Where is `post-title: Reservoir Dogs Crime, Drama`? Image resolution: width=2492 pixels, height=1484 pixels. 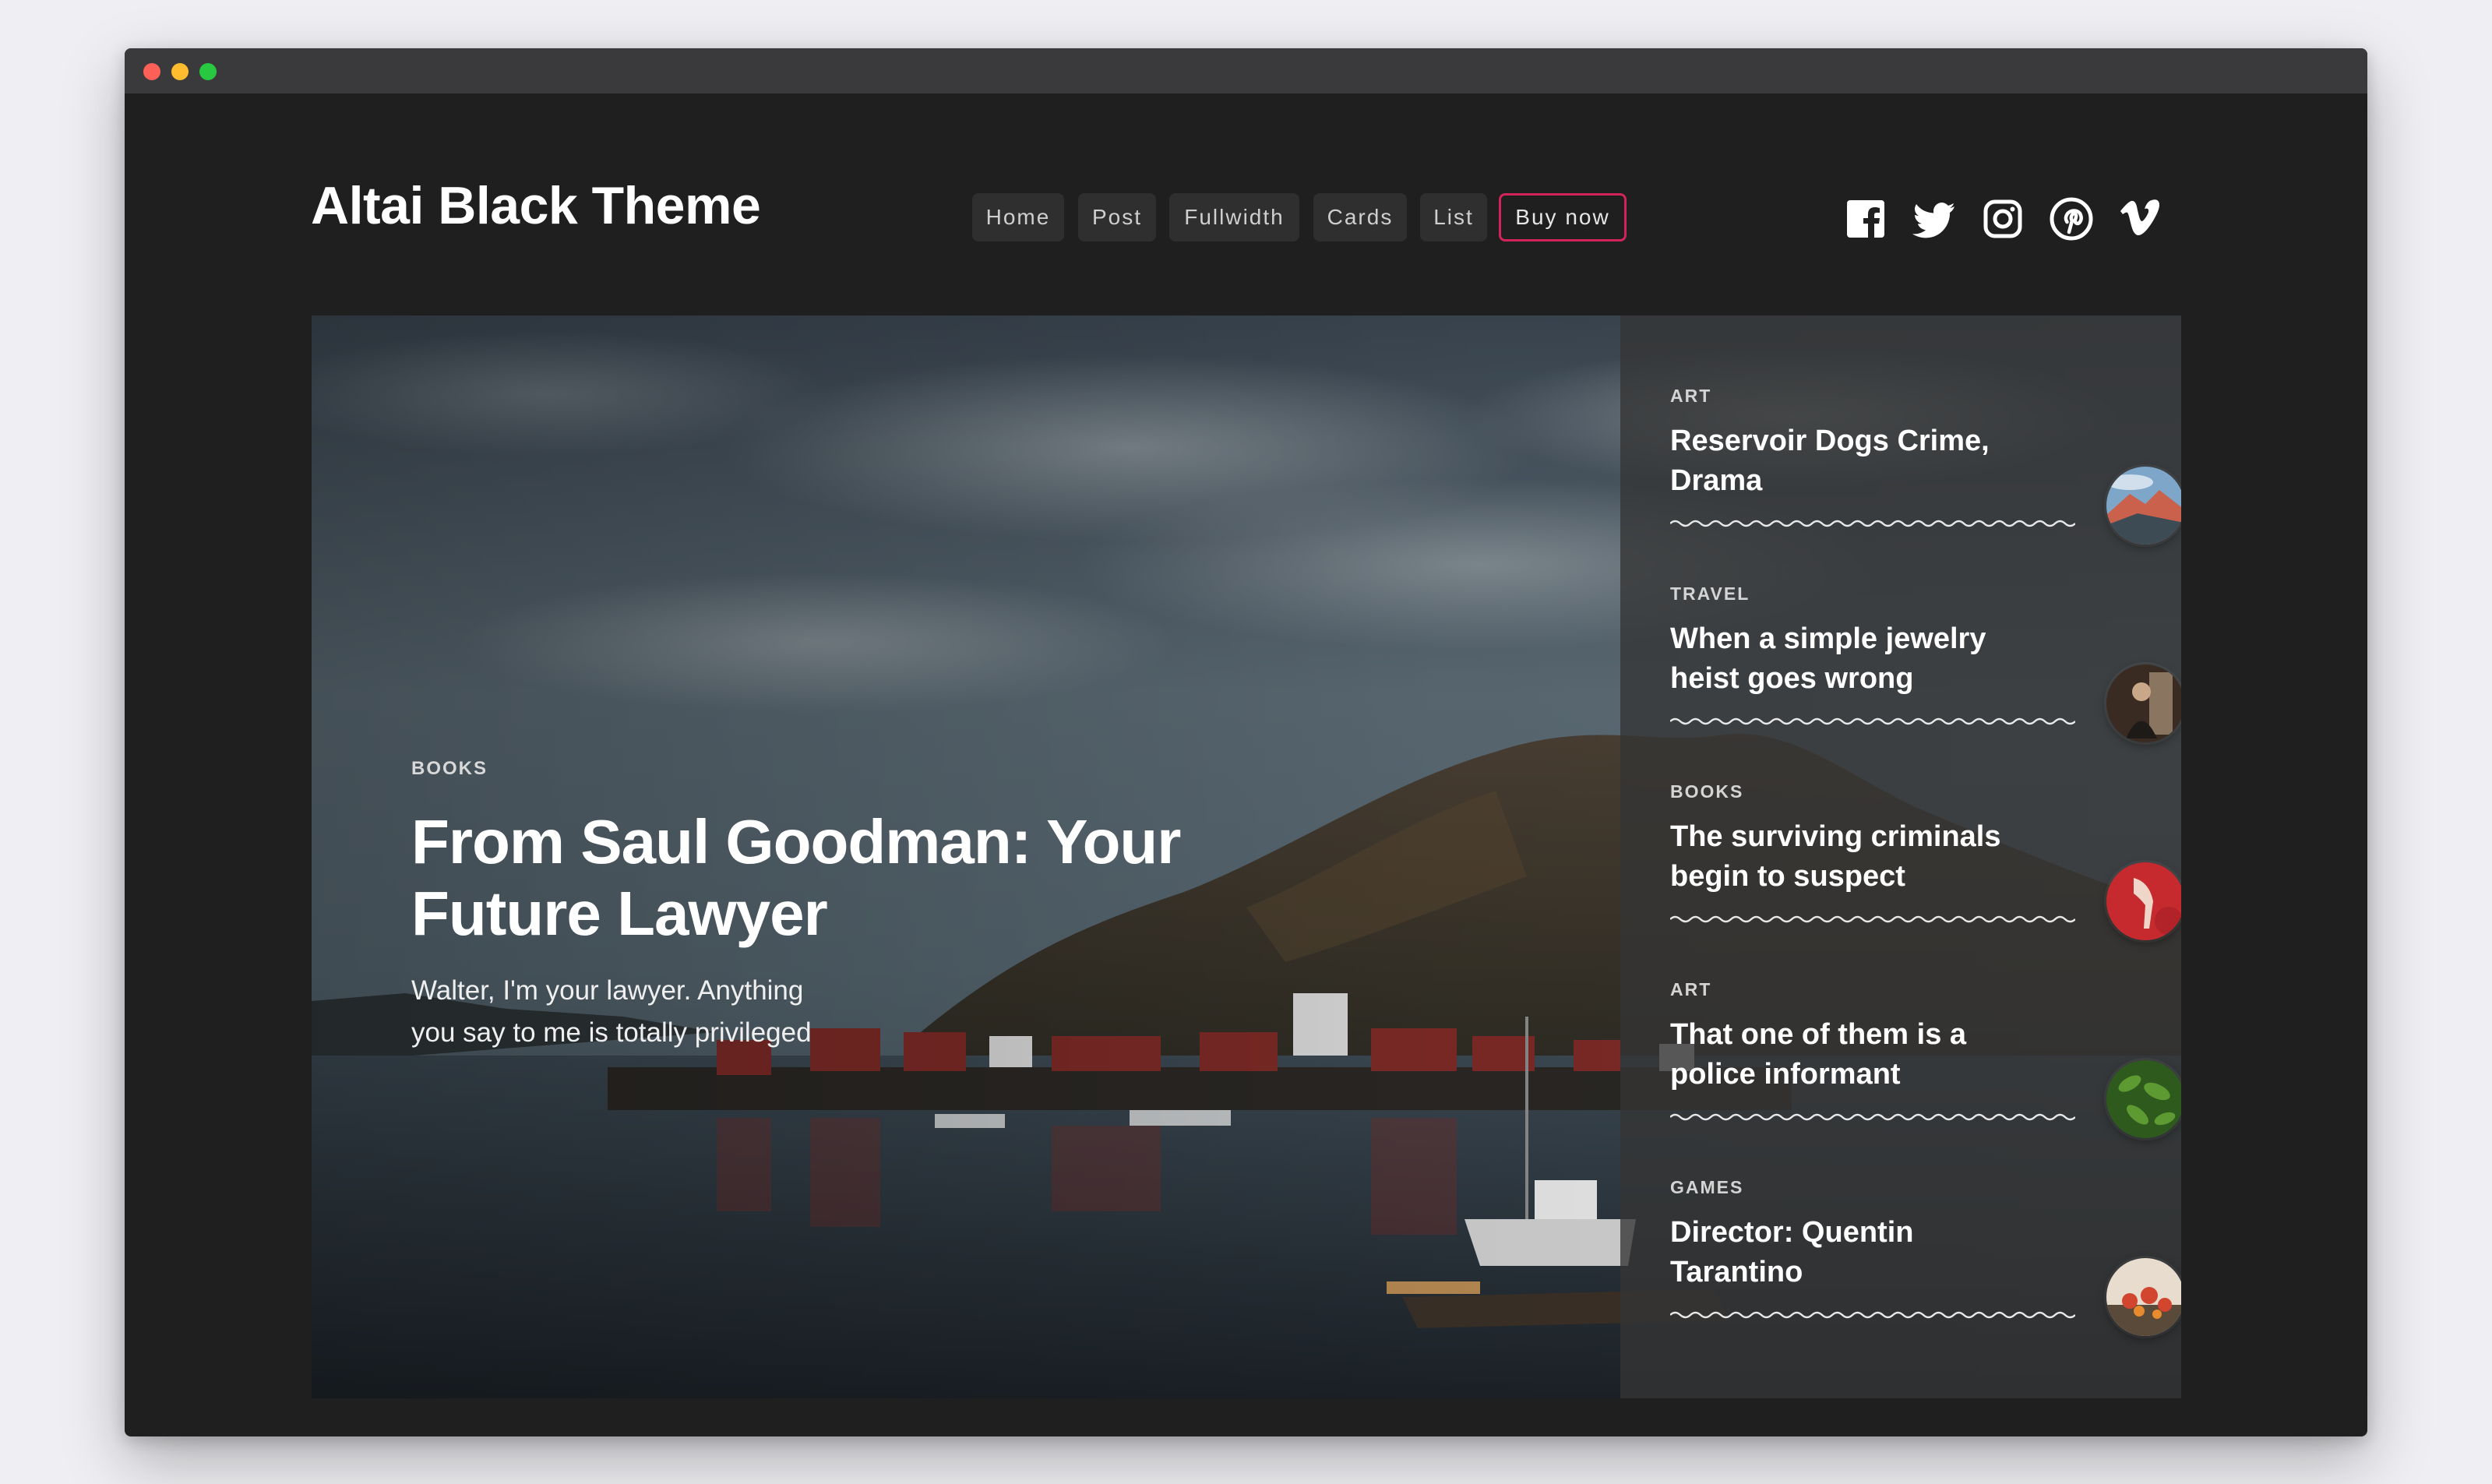 post-title: Reservoir Dogs Crime, Drama is located at coordinates (1853, 461).